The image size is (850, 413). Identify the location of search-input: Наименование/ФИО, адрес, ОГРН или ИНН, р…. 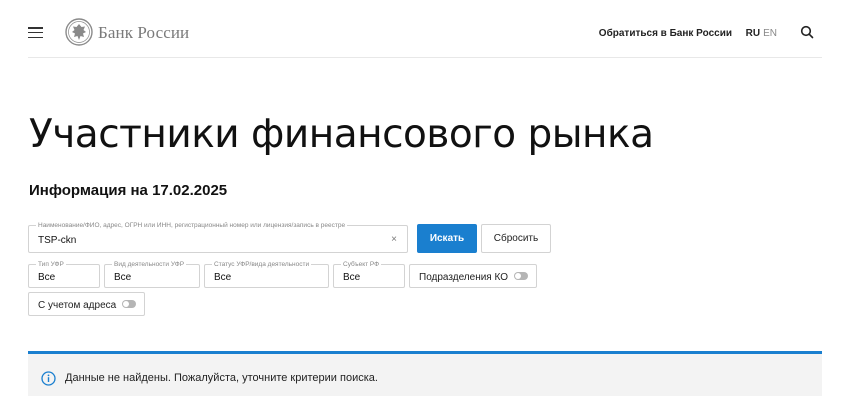
(218, 237).